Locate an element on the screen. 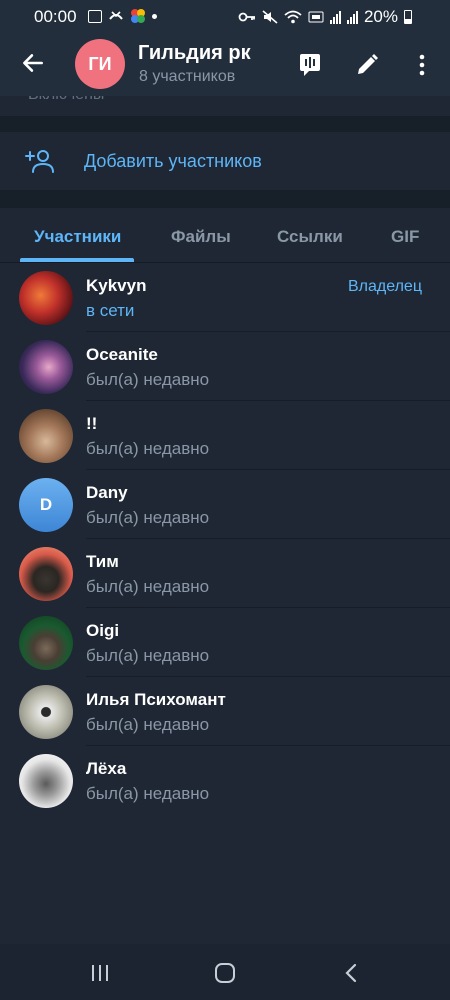 The image size is (450, 1000). group-avatar-initials: ГИ is located at coordinates (100, 63).